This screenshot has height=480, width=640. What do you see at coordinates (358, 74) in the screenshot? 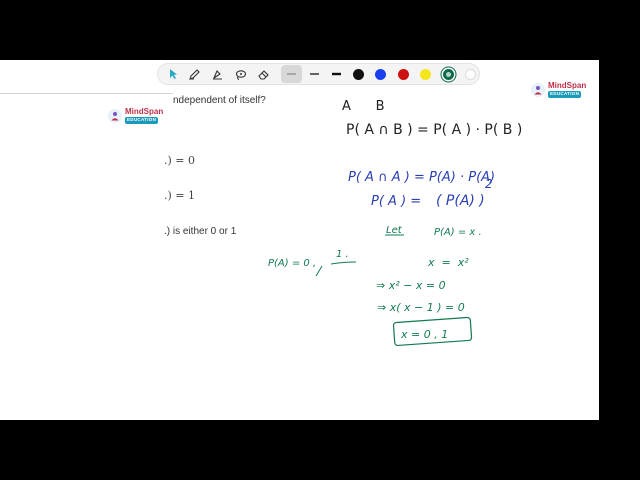
I see `color-swatch-black` at bounding box center [358, 74].